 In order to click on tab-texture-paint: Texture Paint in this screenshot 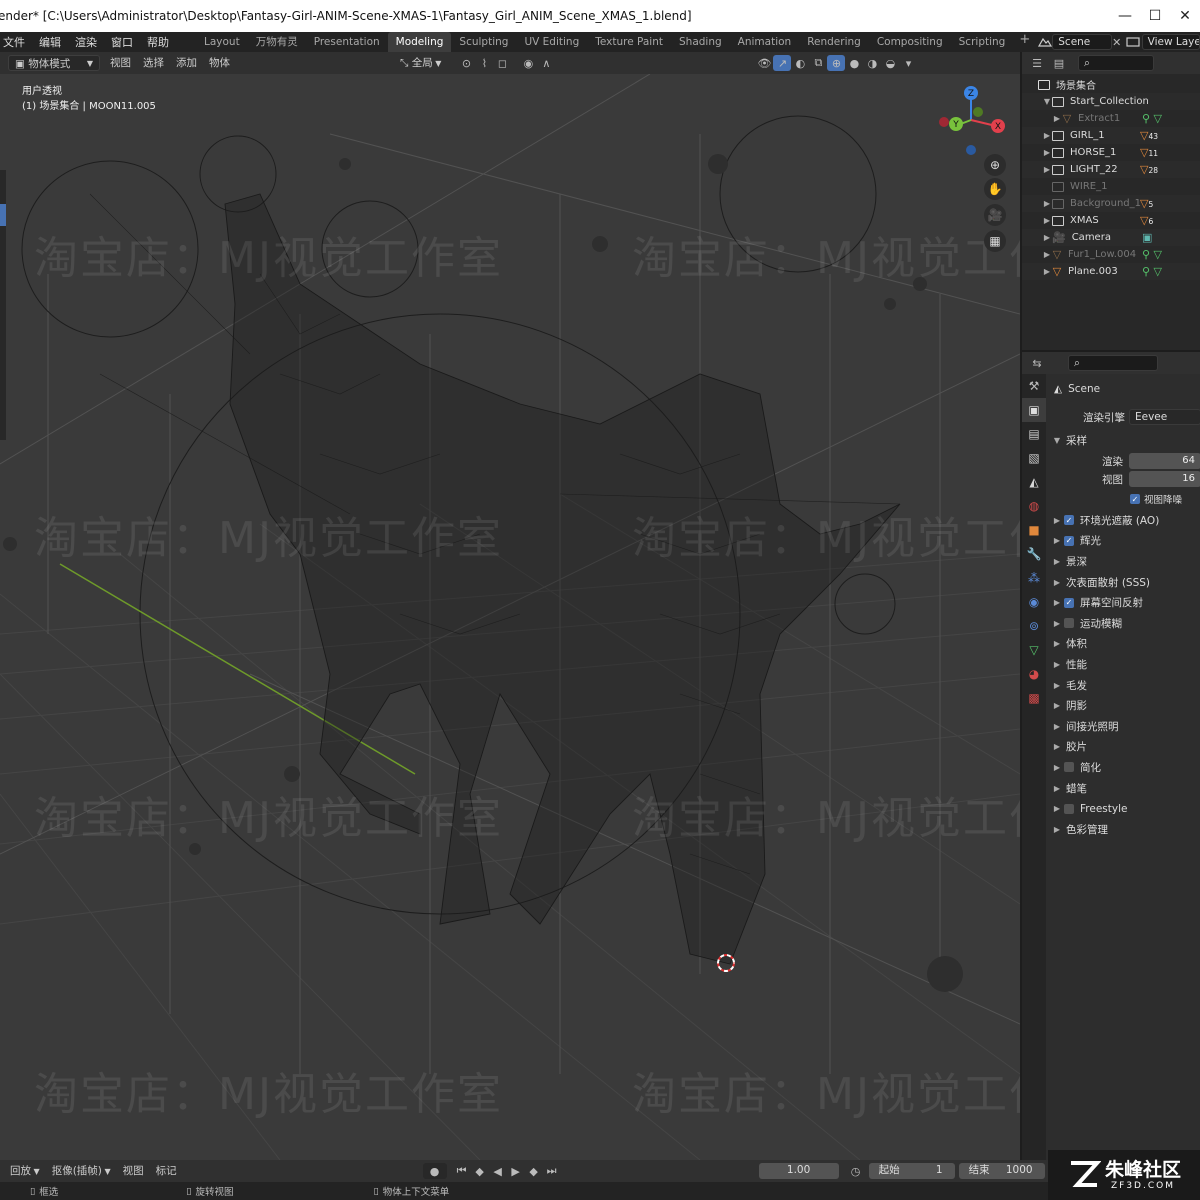, I will do `click(629, 42)`.